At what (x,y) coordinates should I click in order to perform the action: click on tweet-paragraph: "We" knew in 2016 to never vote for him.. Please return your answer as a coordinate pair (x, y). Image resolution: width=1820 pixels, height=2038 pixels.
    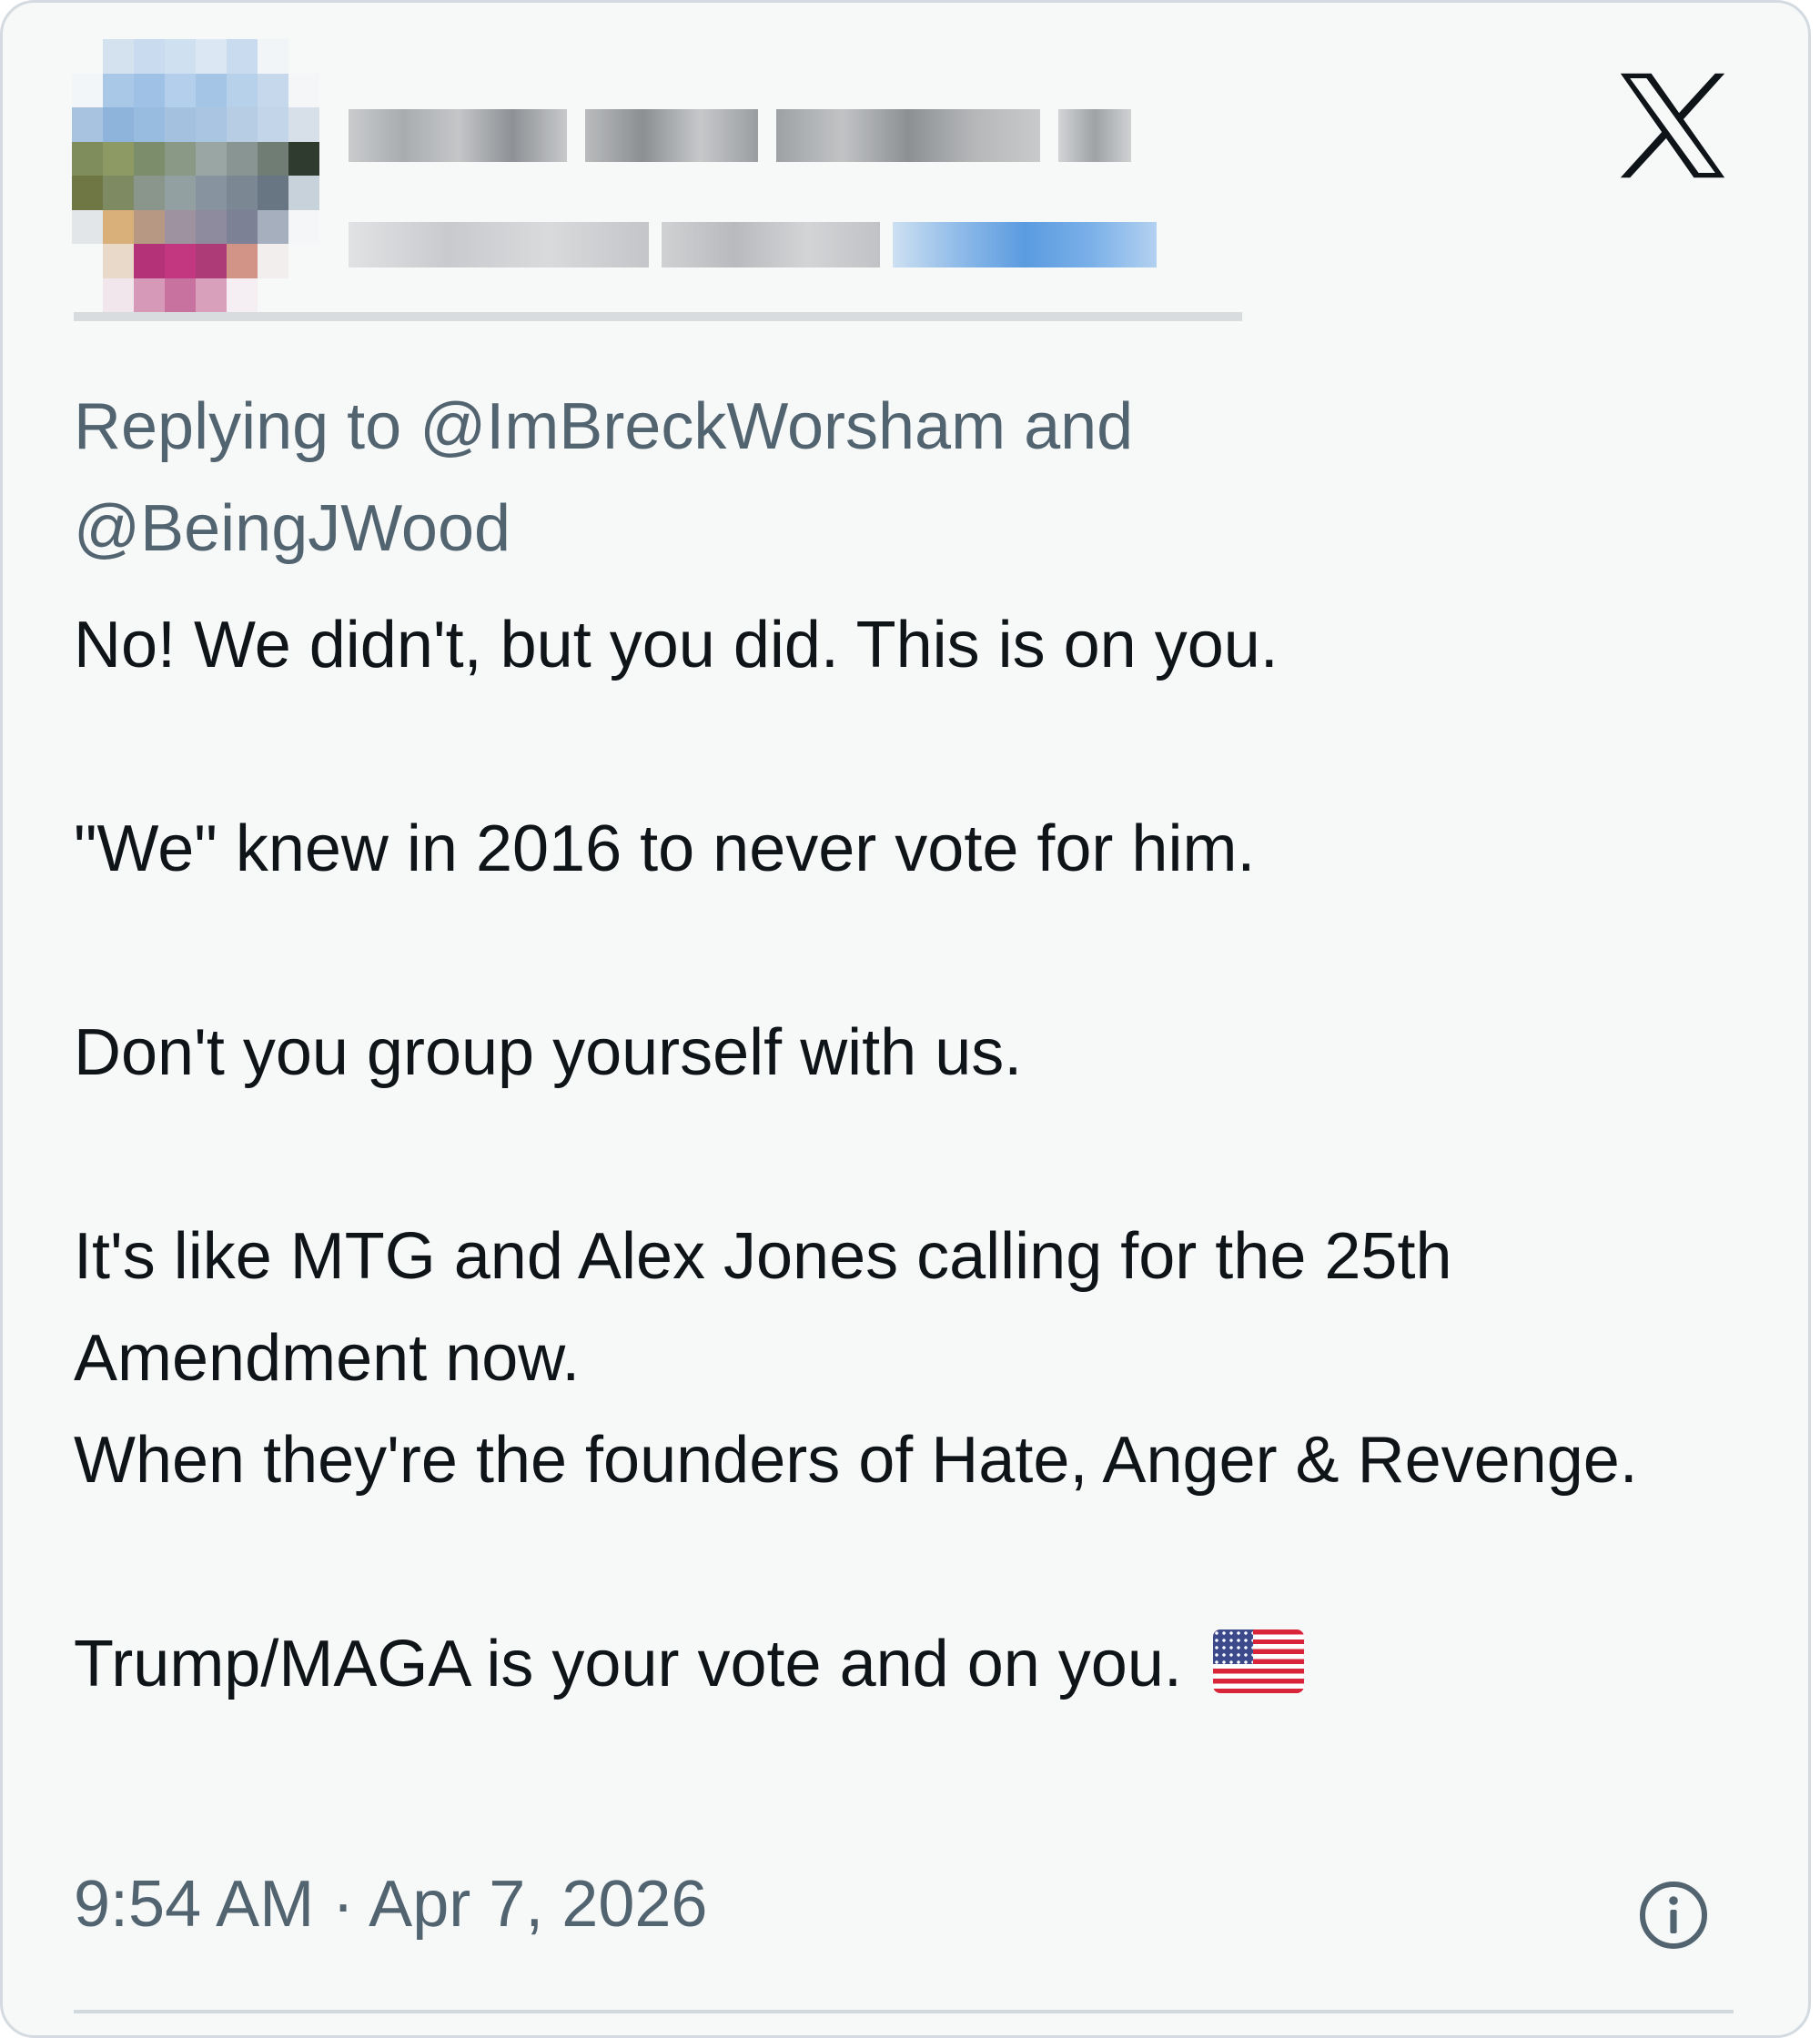
    Looking at the image, I should click on (665, 848).